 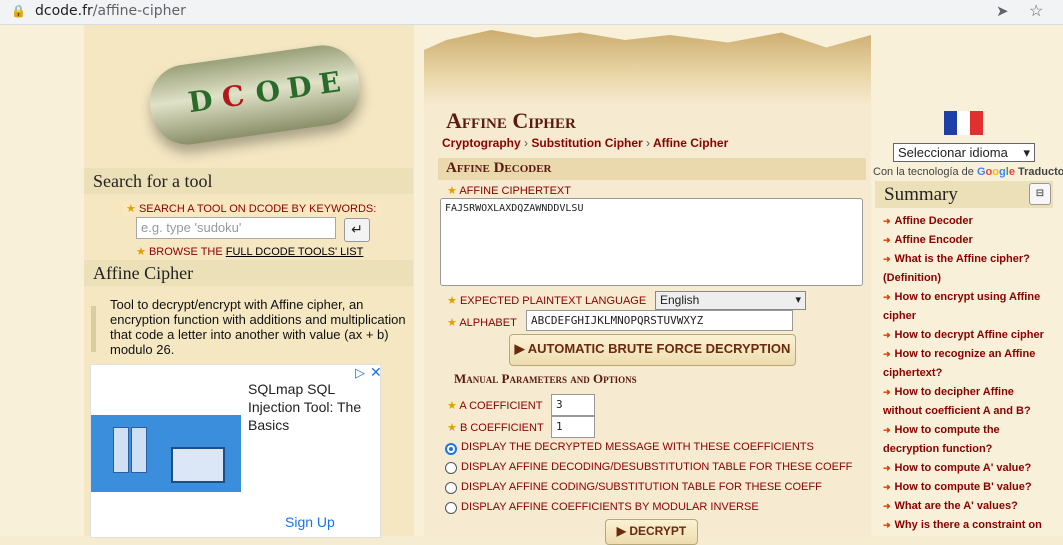 What do you see at coordinates (730, 300) in the screenshot?
I see `plaintext-language-select: English ▾` at bounding box center [730, 300].